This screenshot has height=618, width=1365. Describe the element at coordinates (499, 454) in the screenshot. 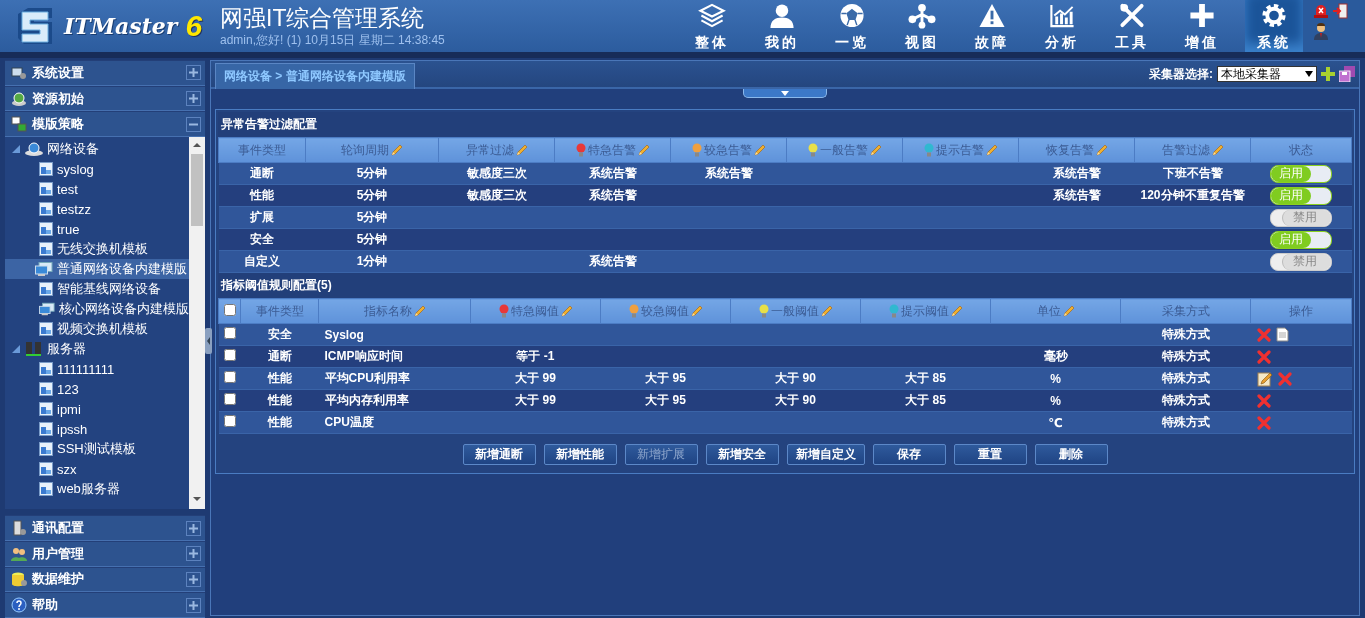

I see `action-button: 新增通断` at that location.